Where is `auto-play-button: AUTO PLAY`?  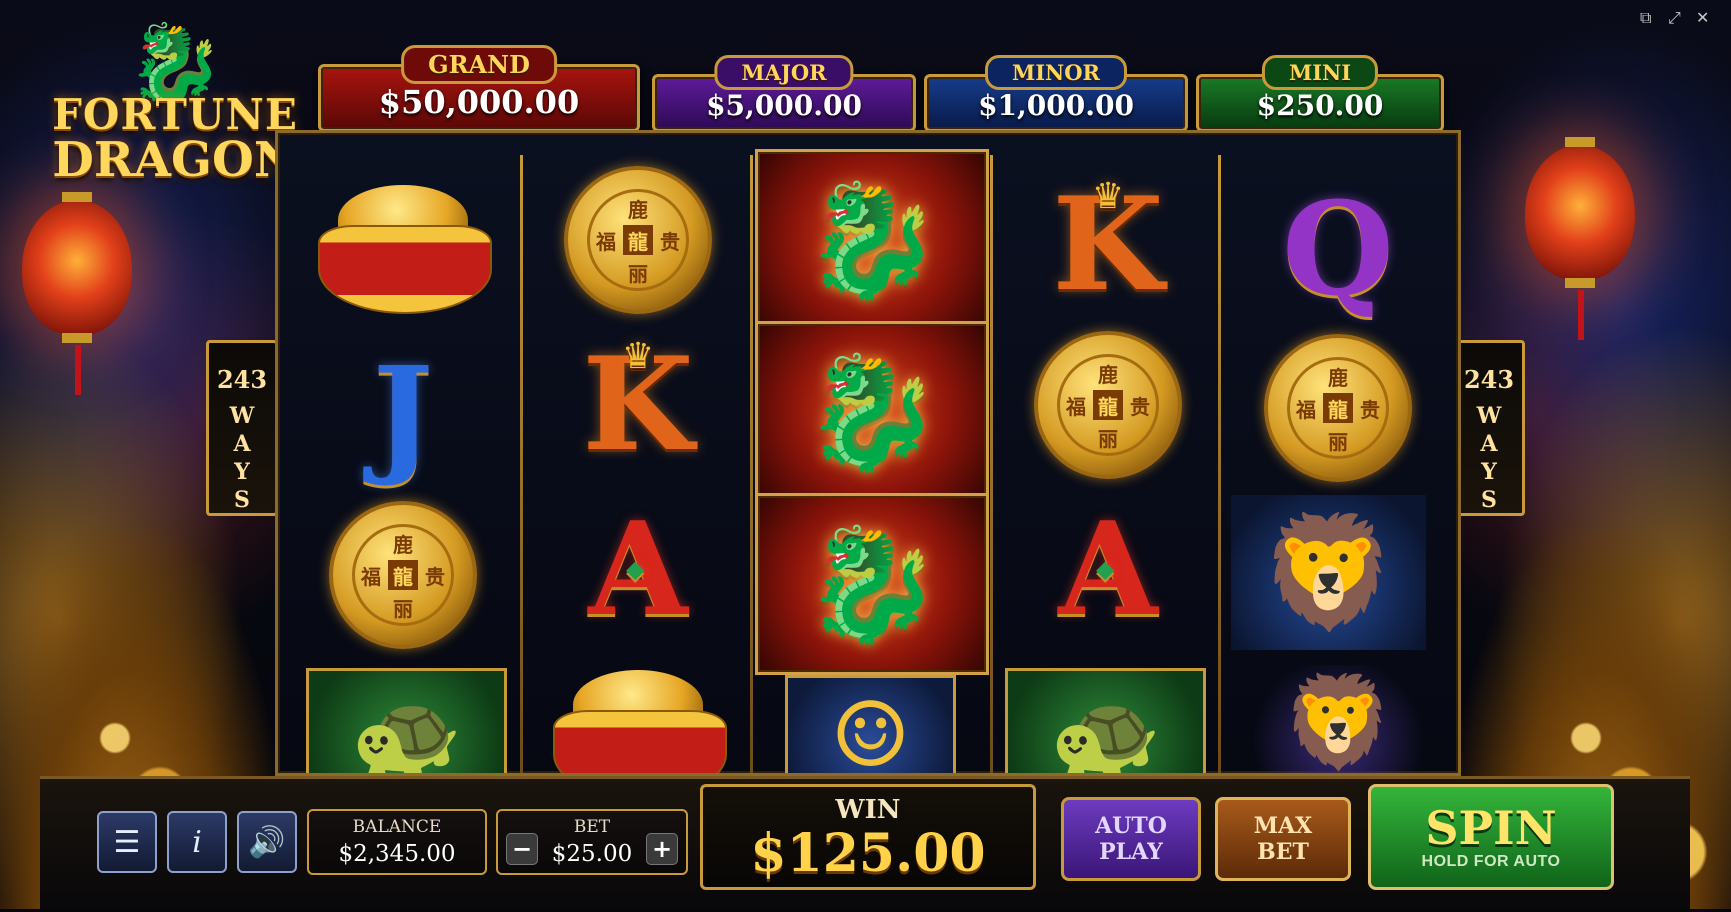
auto-play-button: AUTO PLAY is located at coordinates (1131, 839).